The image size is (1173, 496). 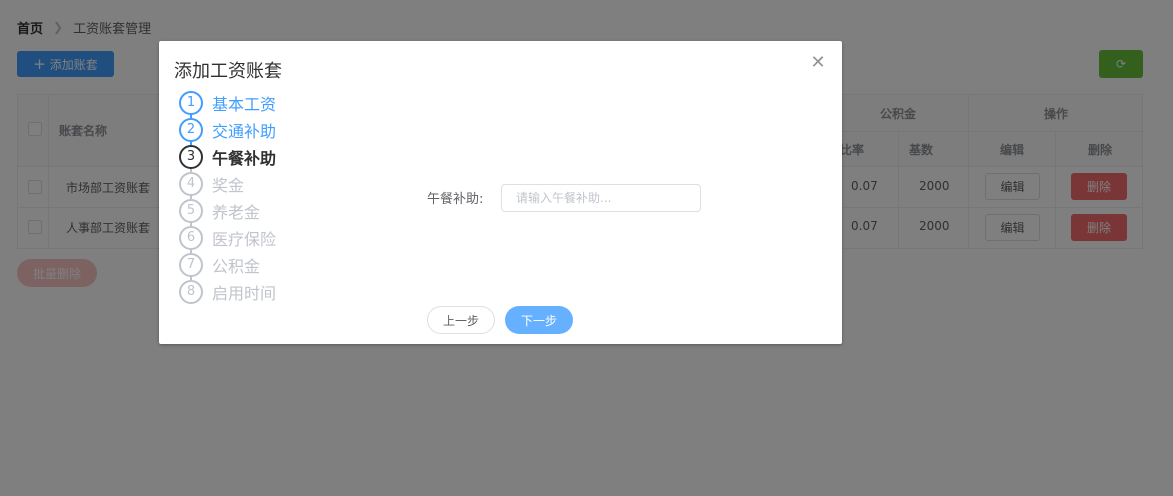 I want to click on next-step-button: 下一步, so click(x=539, y=320).